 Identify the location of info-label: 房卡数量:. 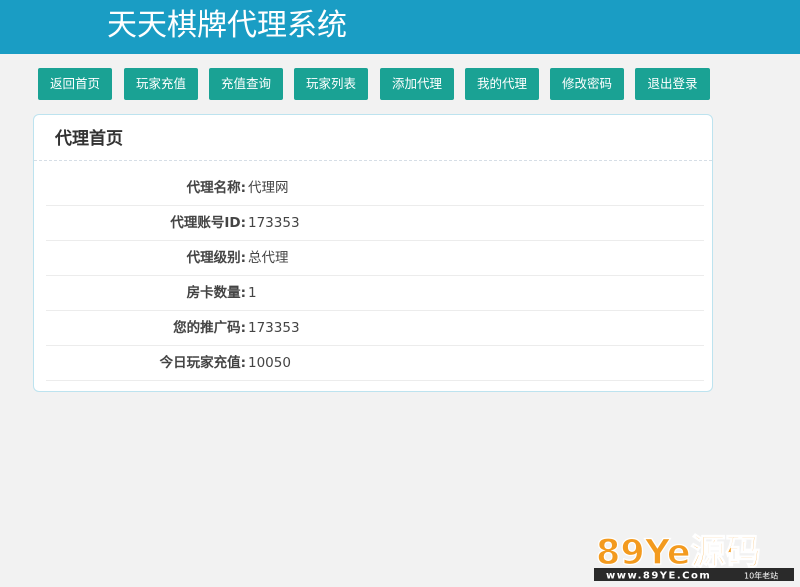
(216, 293).